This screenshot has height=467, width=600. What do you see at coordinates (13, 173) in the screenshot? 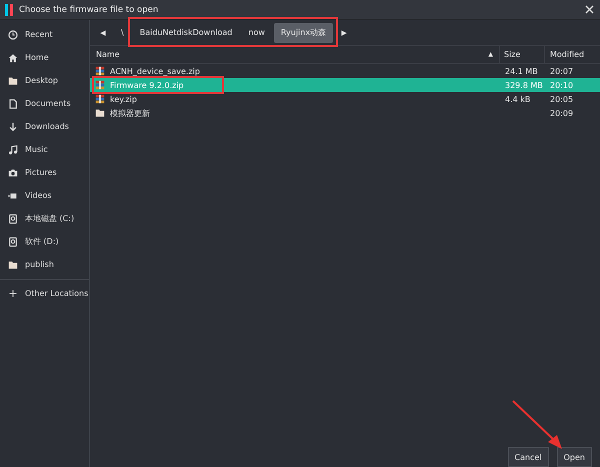
I see `camera-icon` at bounding box center [13, 173].